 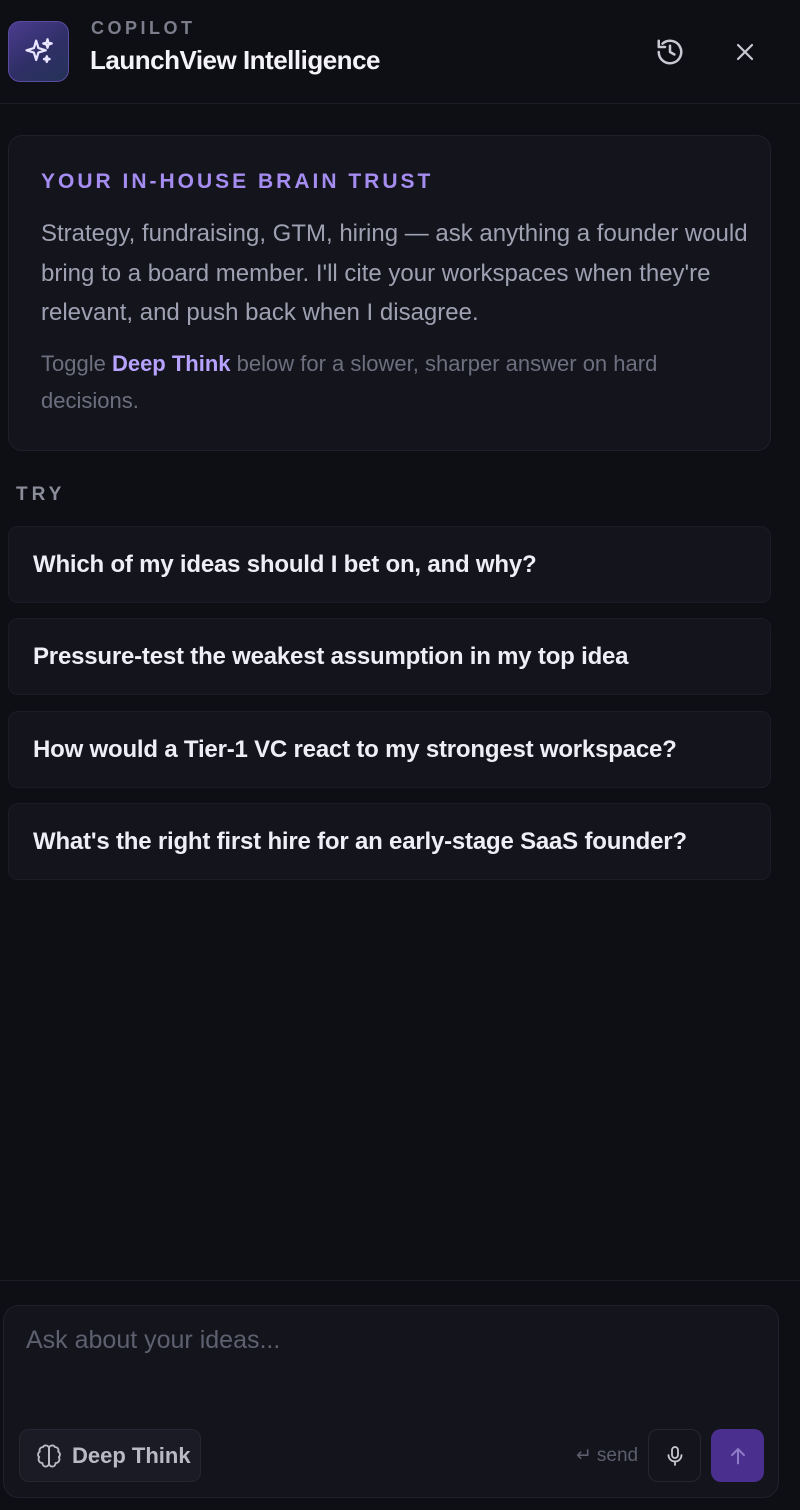 I want to click on deep-think-label: Deep Think, so click(x=131, y=1455).